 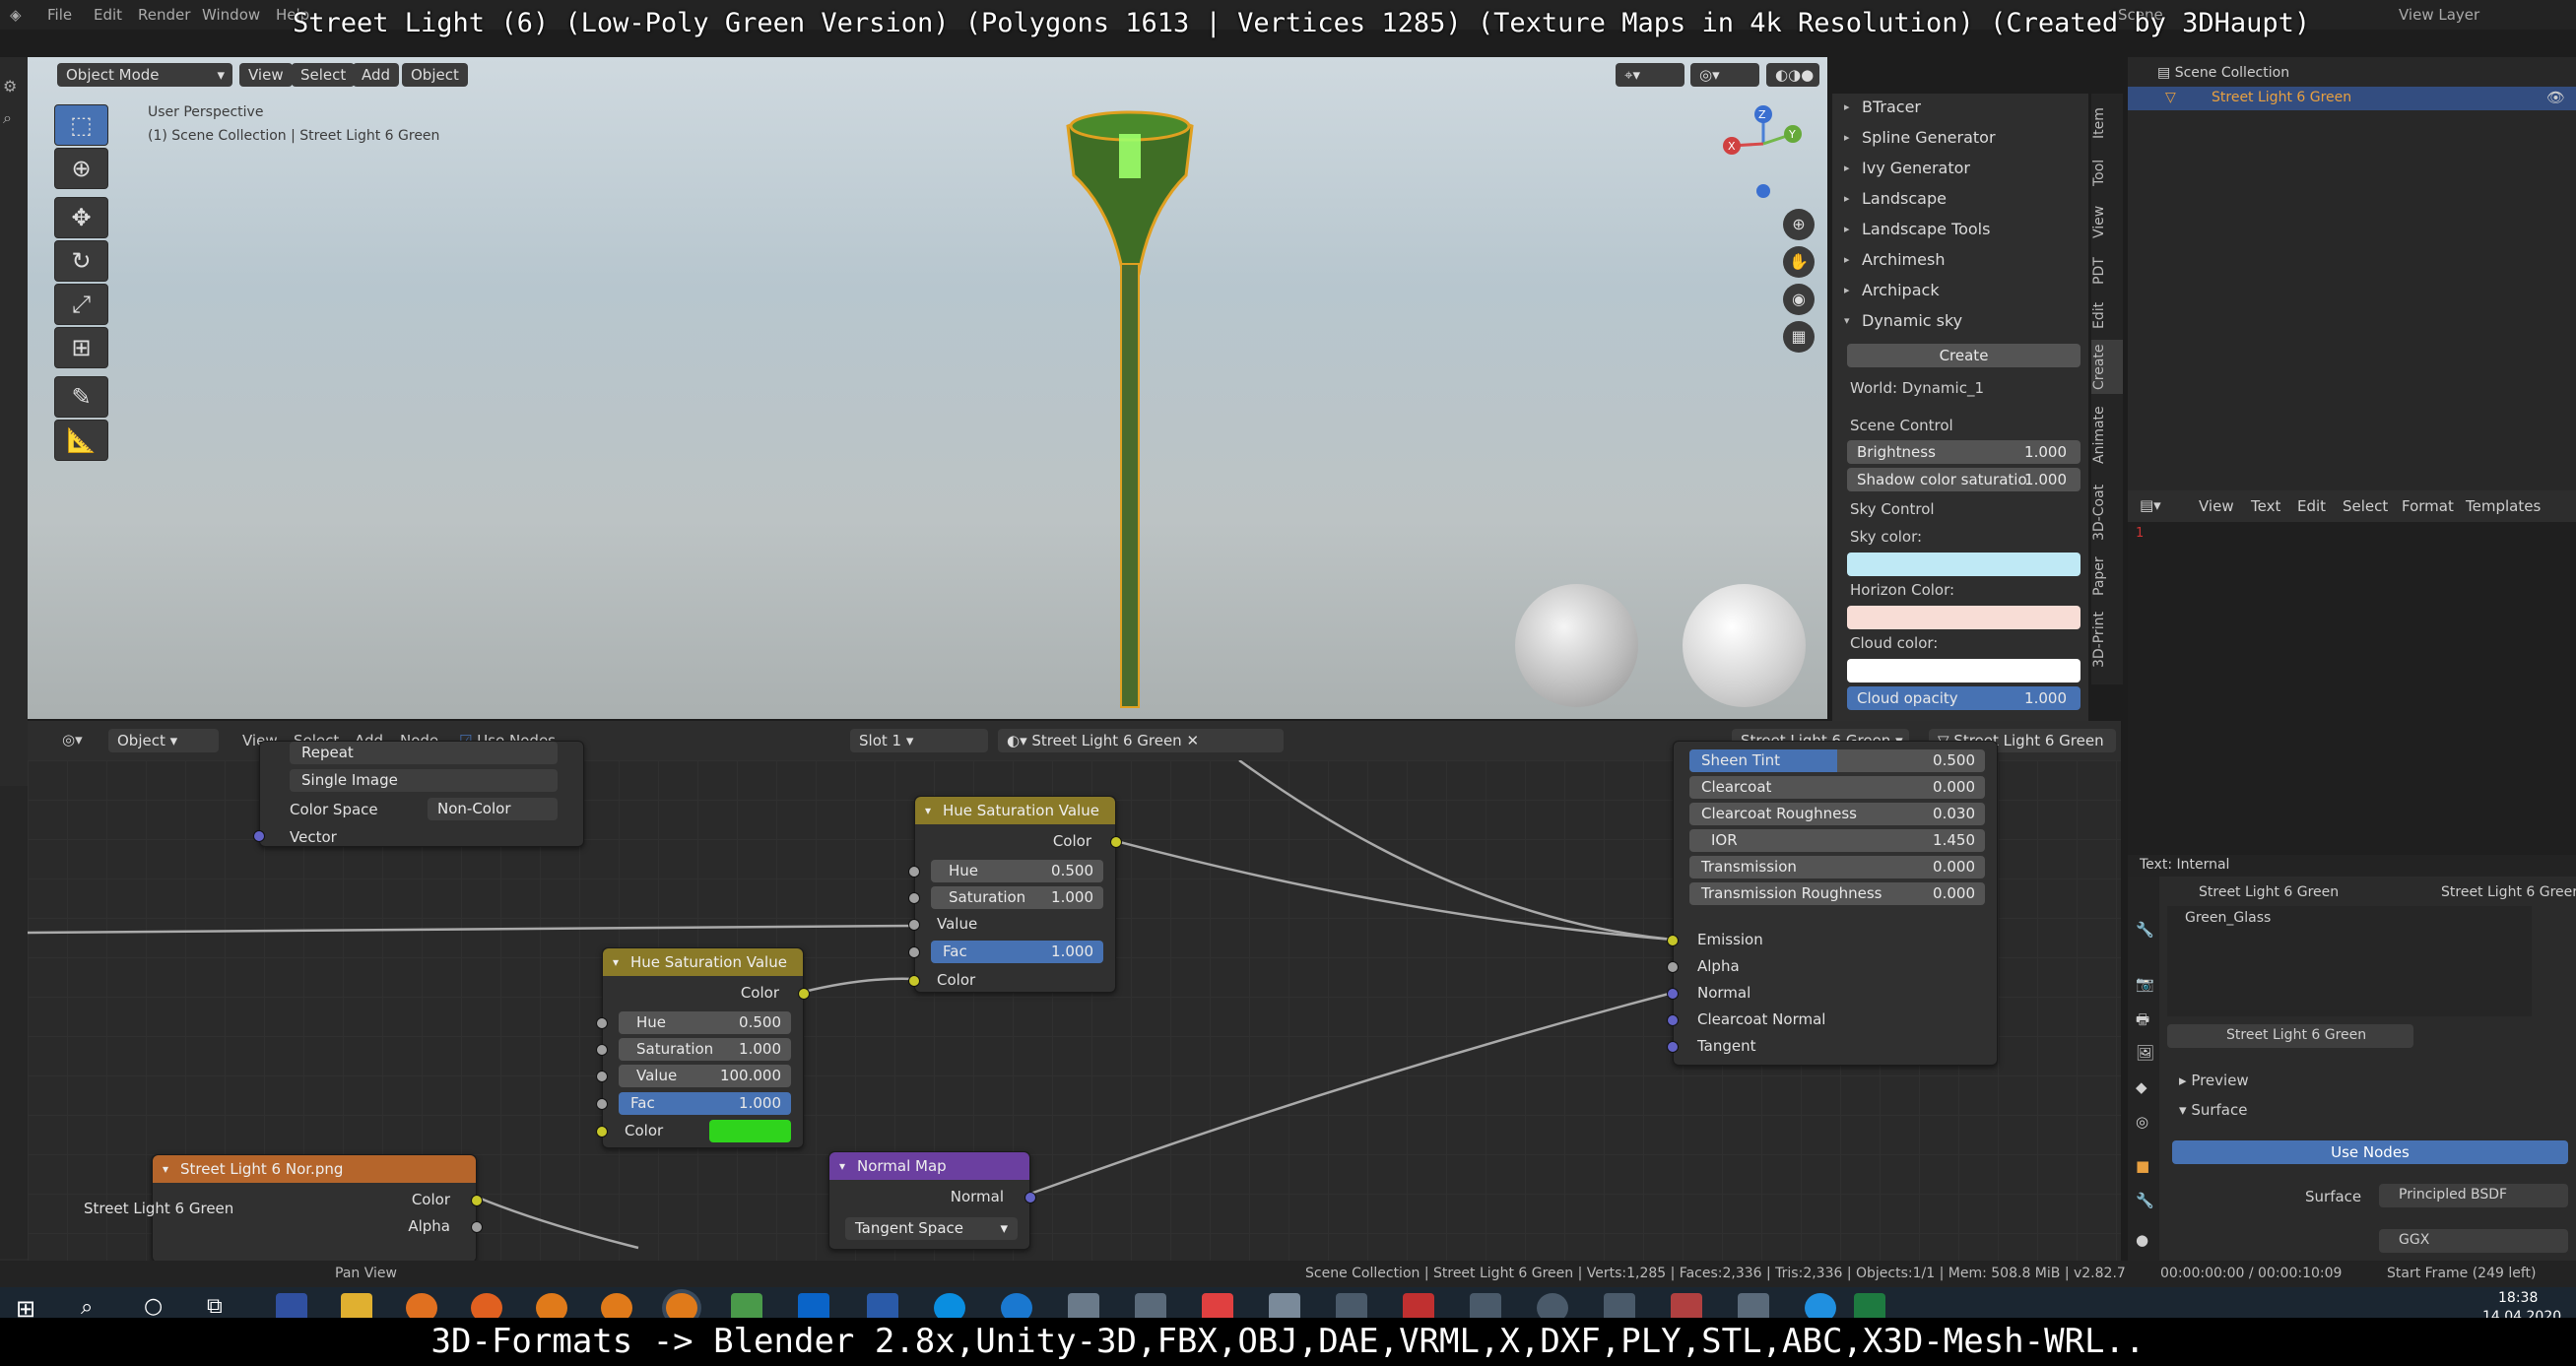 I want to click on transmission-field: Transmission 0.000, so click(x=1837, y=867).